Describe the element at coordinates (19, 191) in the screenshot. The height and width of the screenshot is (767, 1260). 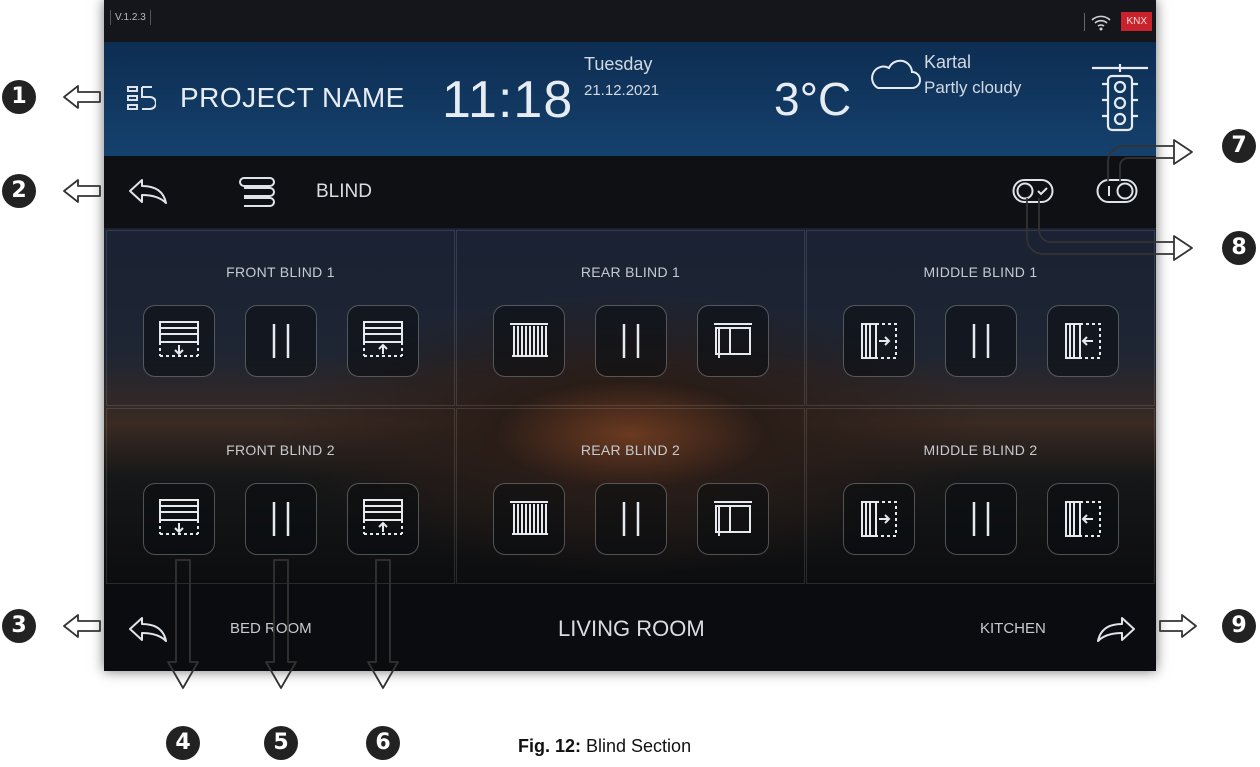
I see `callout-number-2: 2` at that location.